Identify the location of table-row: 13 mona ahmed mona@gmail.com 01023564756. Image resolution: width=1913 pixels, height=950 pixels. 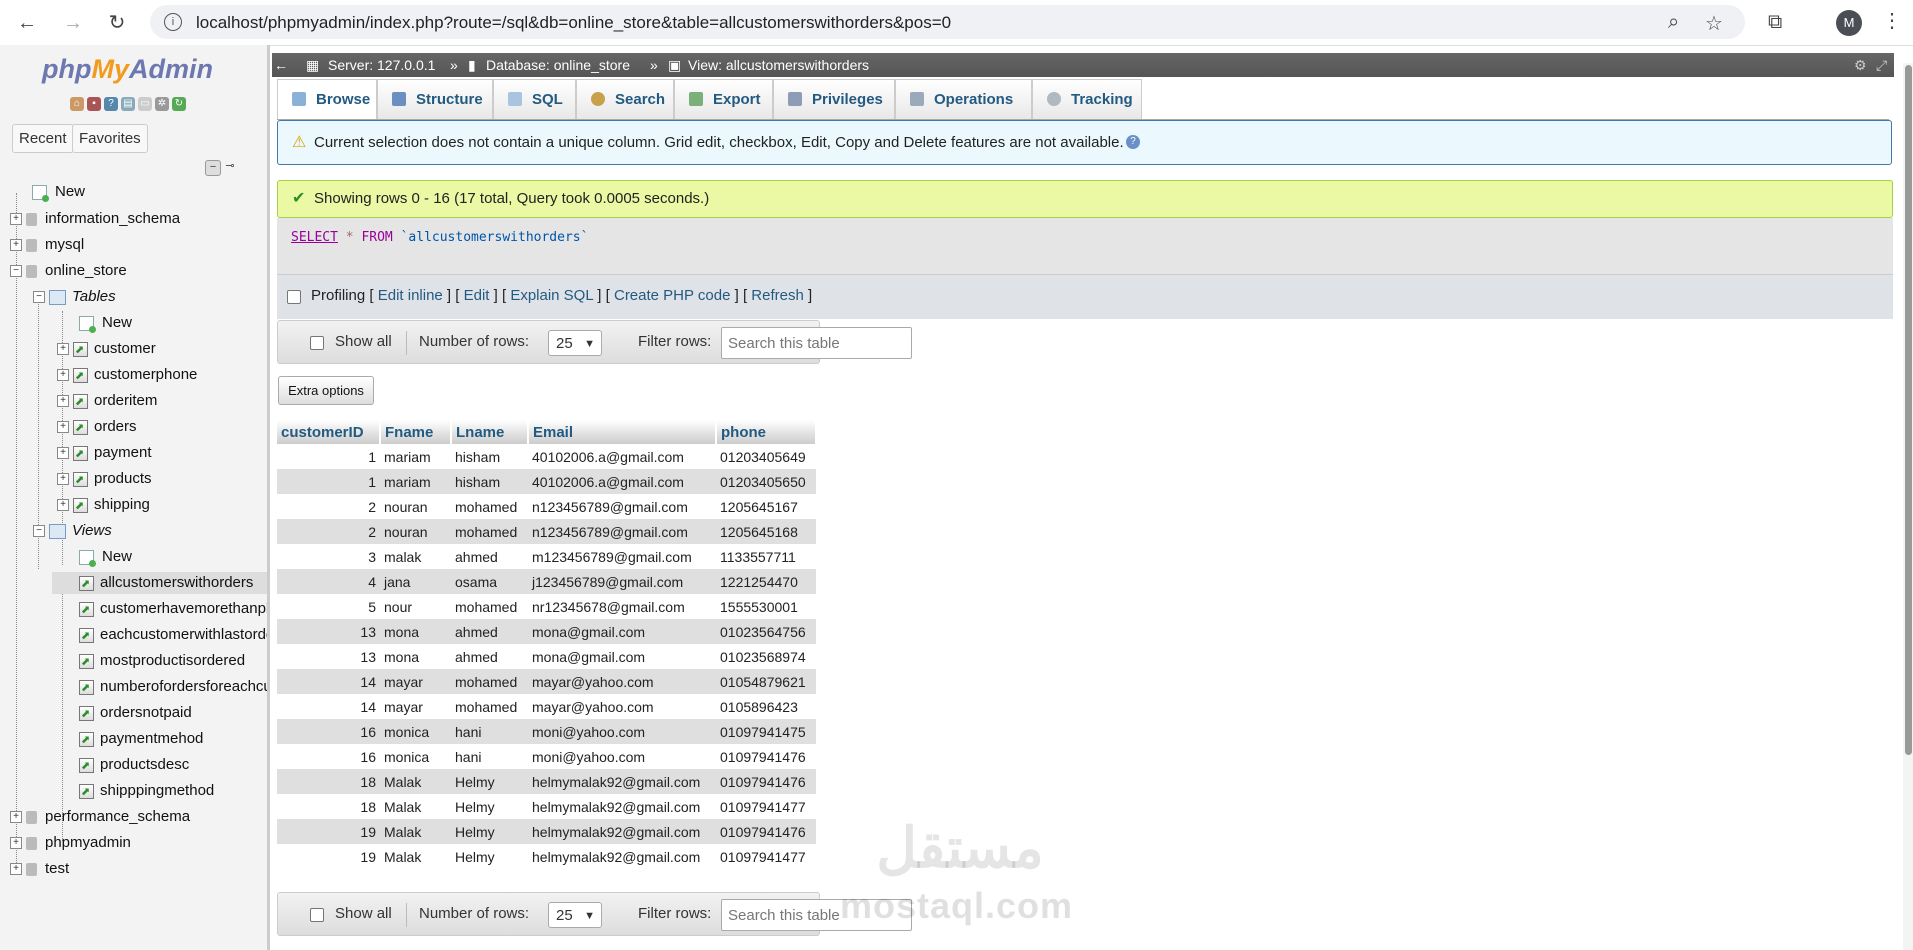
(546, 631).